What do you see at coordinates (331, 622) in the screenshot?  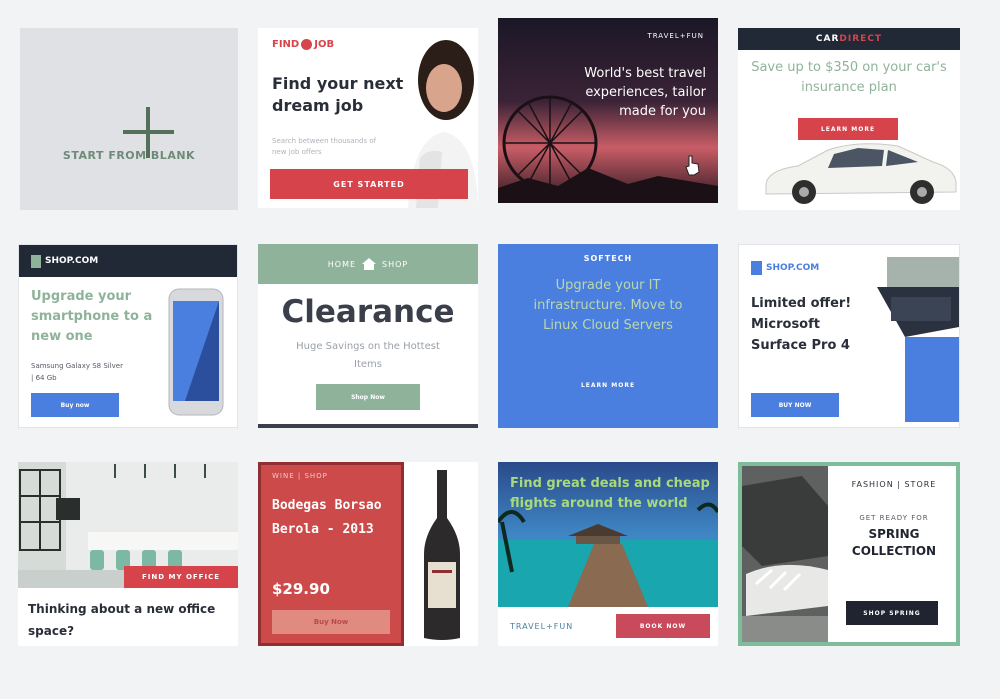 I see `wine-buy-now-button: Buy Now` at bounding box center [331, 622].